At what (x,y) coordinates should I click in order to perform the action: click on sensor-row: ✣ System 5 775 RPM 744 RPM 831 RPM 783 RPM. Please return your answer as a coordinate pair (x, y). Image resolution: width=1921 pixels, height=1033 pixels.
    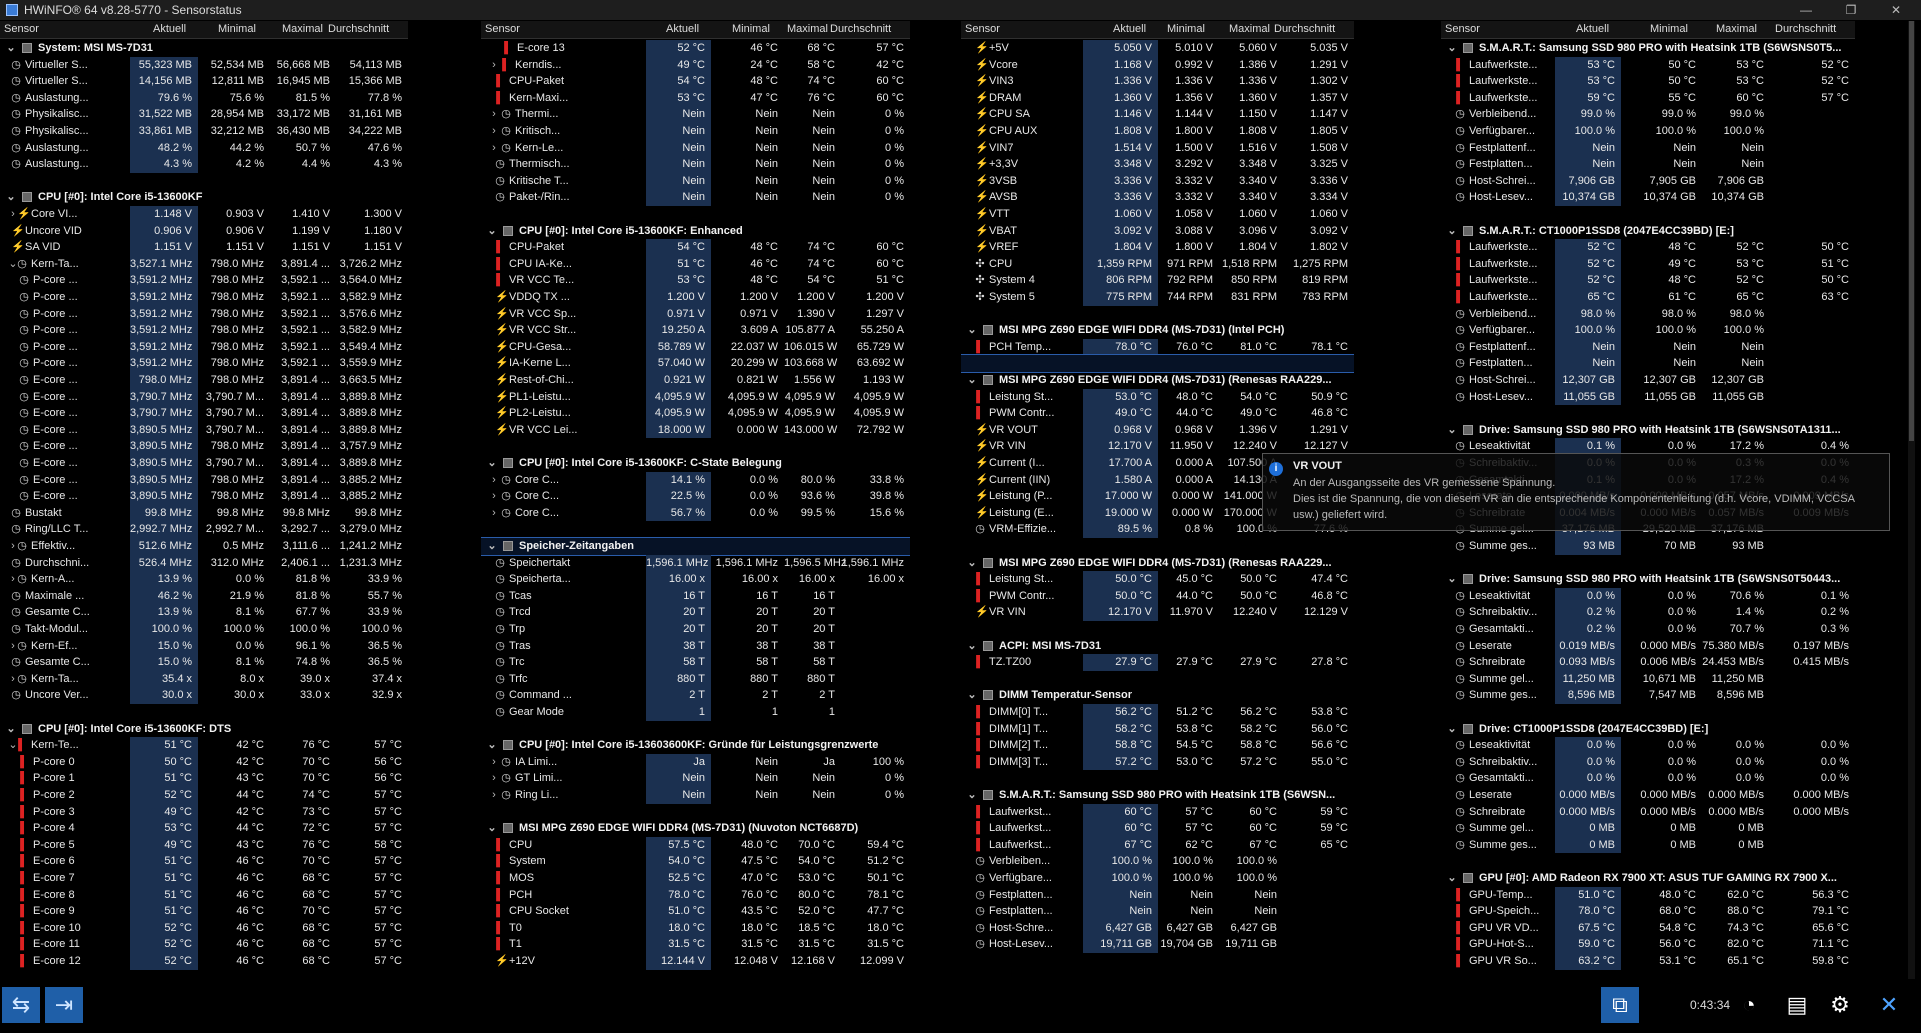
    Looking at the image, I should click on (1157, 297).